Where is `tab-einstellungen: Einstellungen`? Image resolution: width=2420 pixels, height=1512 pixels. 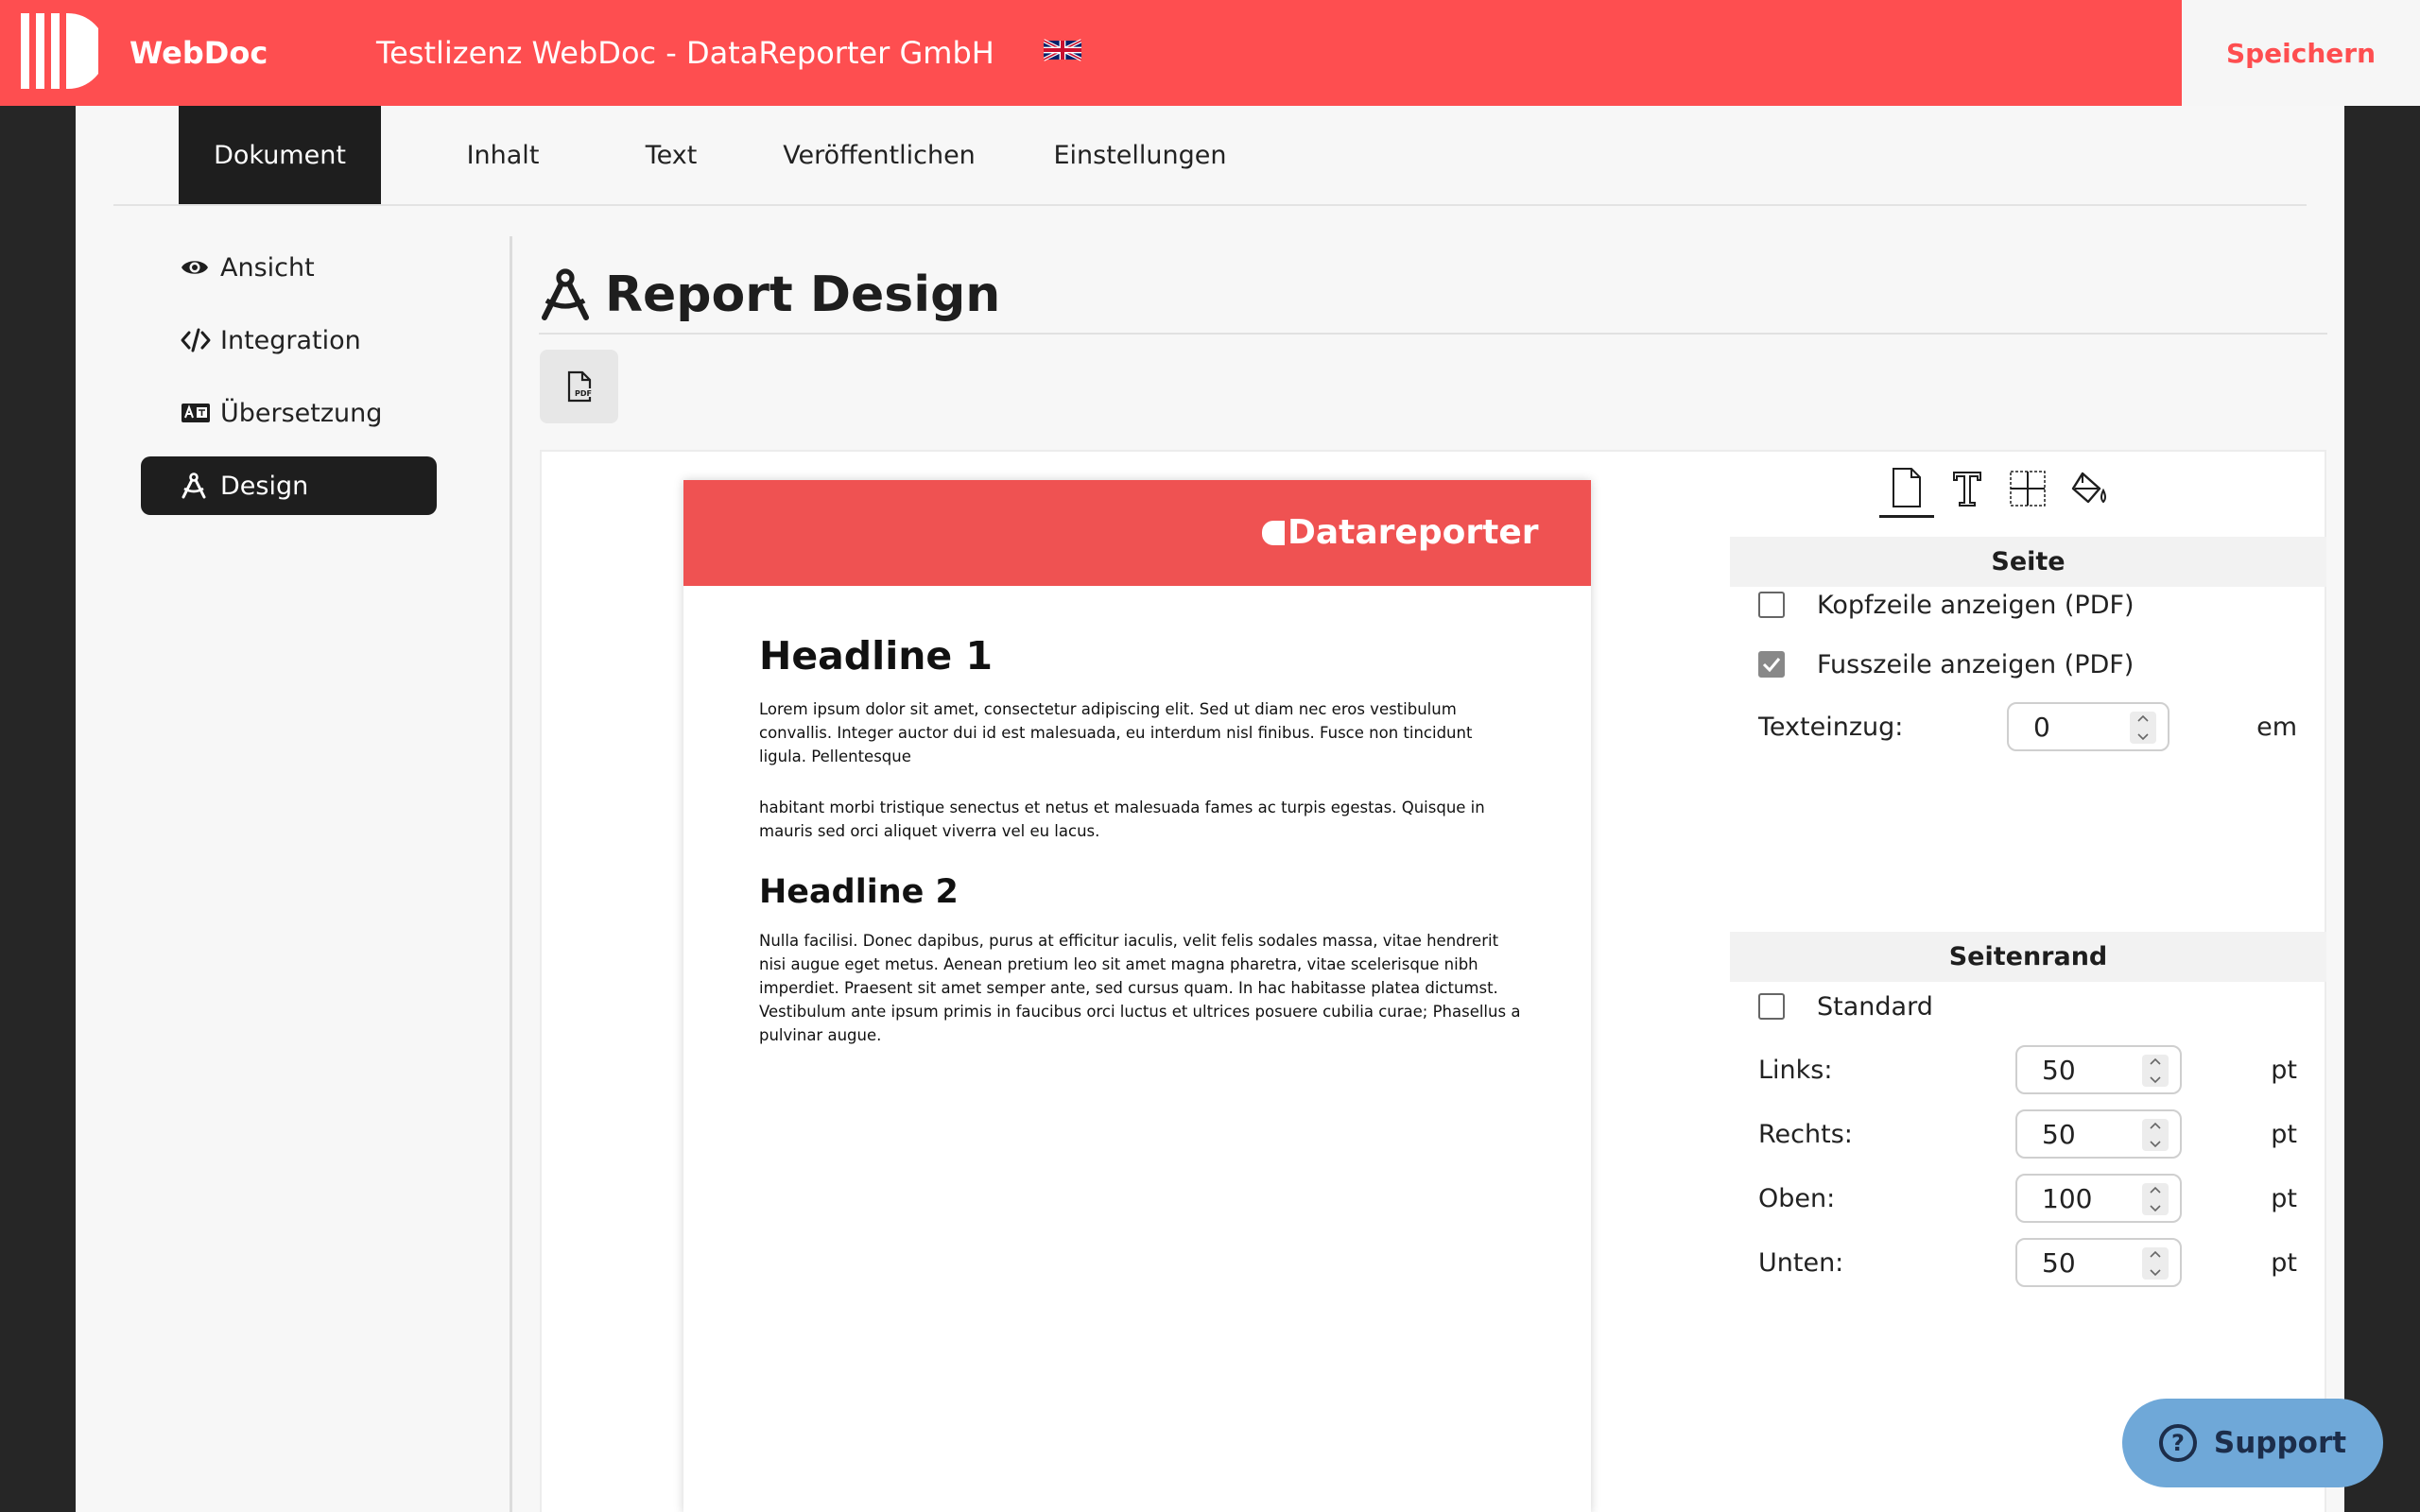
tab-einstellungen: Einstellungen is located at coordinates (1140, 155).